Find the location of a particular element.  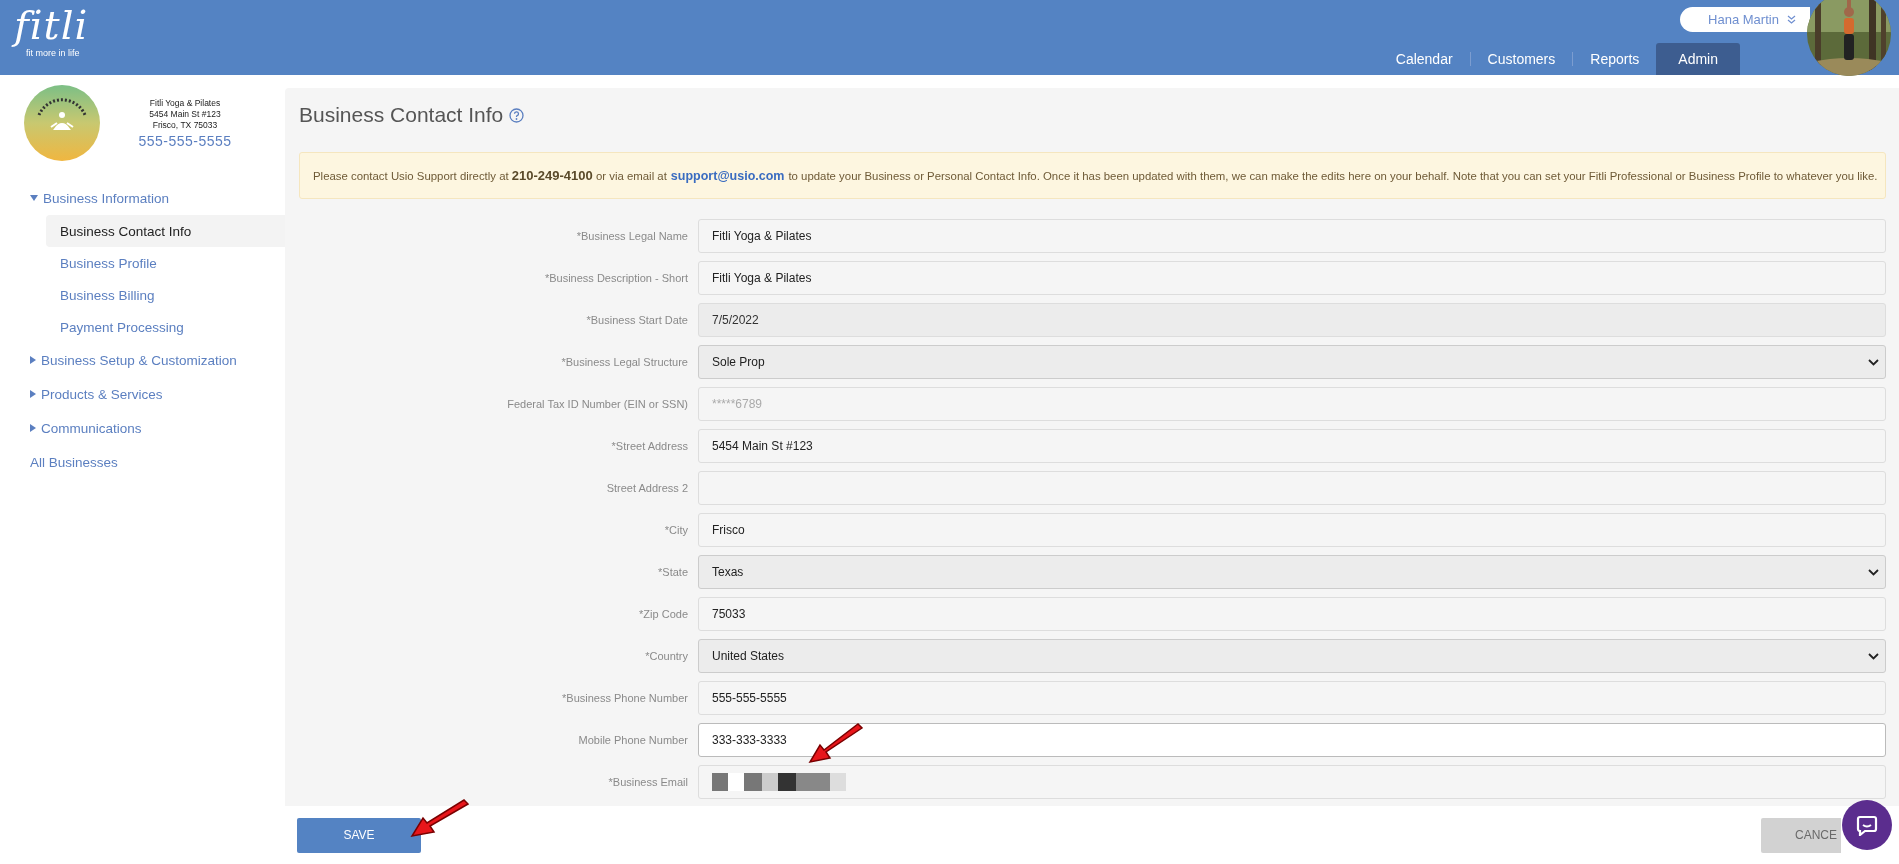

sidebar-subitem: Payment Processing is located at coordinates (165, 327).